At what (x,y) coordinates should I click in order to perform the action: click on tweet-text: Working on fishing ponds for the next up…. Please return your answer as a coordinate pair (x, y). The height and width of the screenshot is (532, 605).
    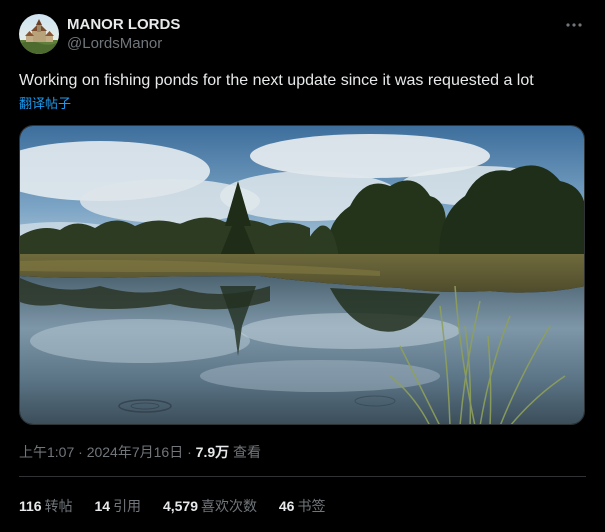
    Looking at the image, I should click on (276, 80).